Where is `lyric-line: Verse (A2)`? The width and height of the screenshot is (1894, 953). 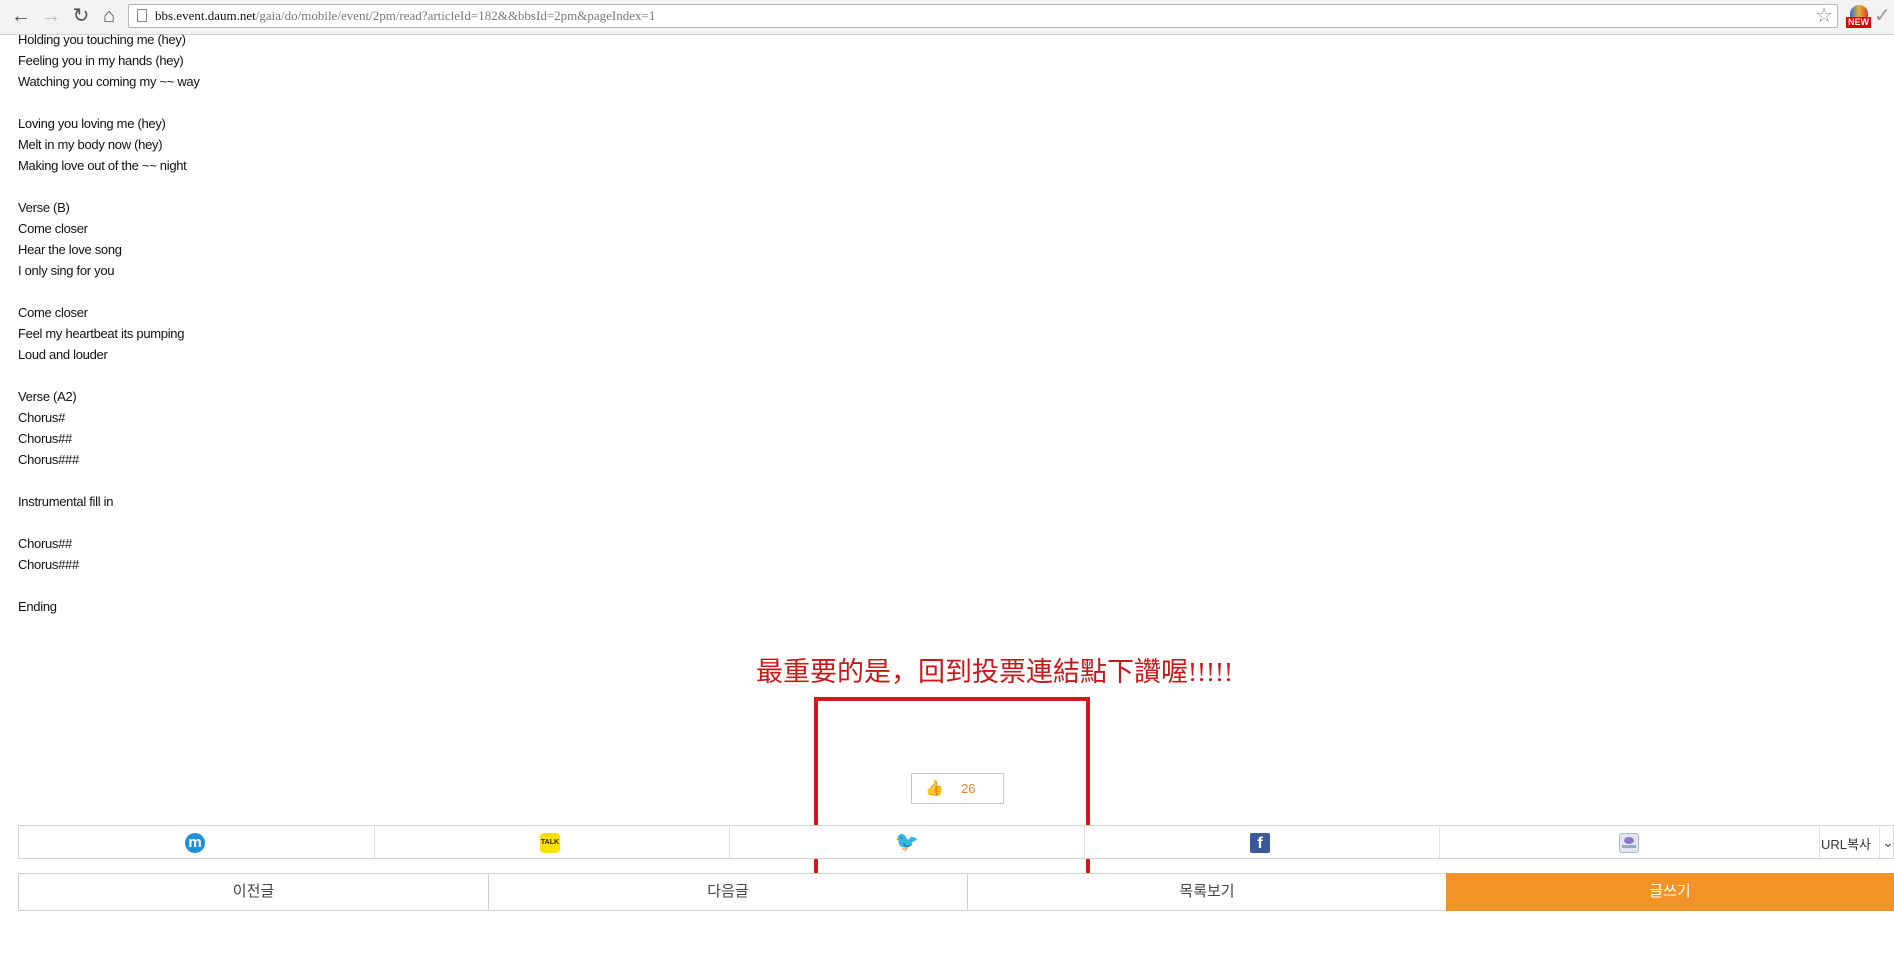
lyric-line: Verse (A2) is located at coordinates (47, 396).